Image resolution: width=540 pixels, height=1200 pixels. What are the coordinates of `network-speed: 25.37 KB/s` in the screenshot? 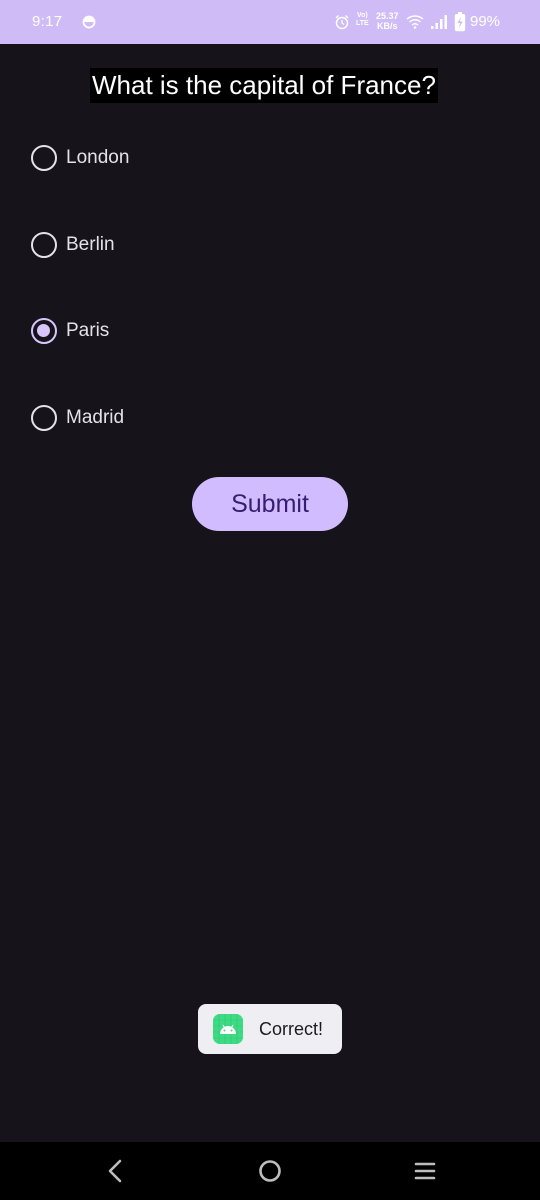 It's located at (387, 21).